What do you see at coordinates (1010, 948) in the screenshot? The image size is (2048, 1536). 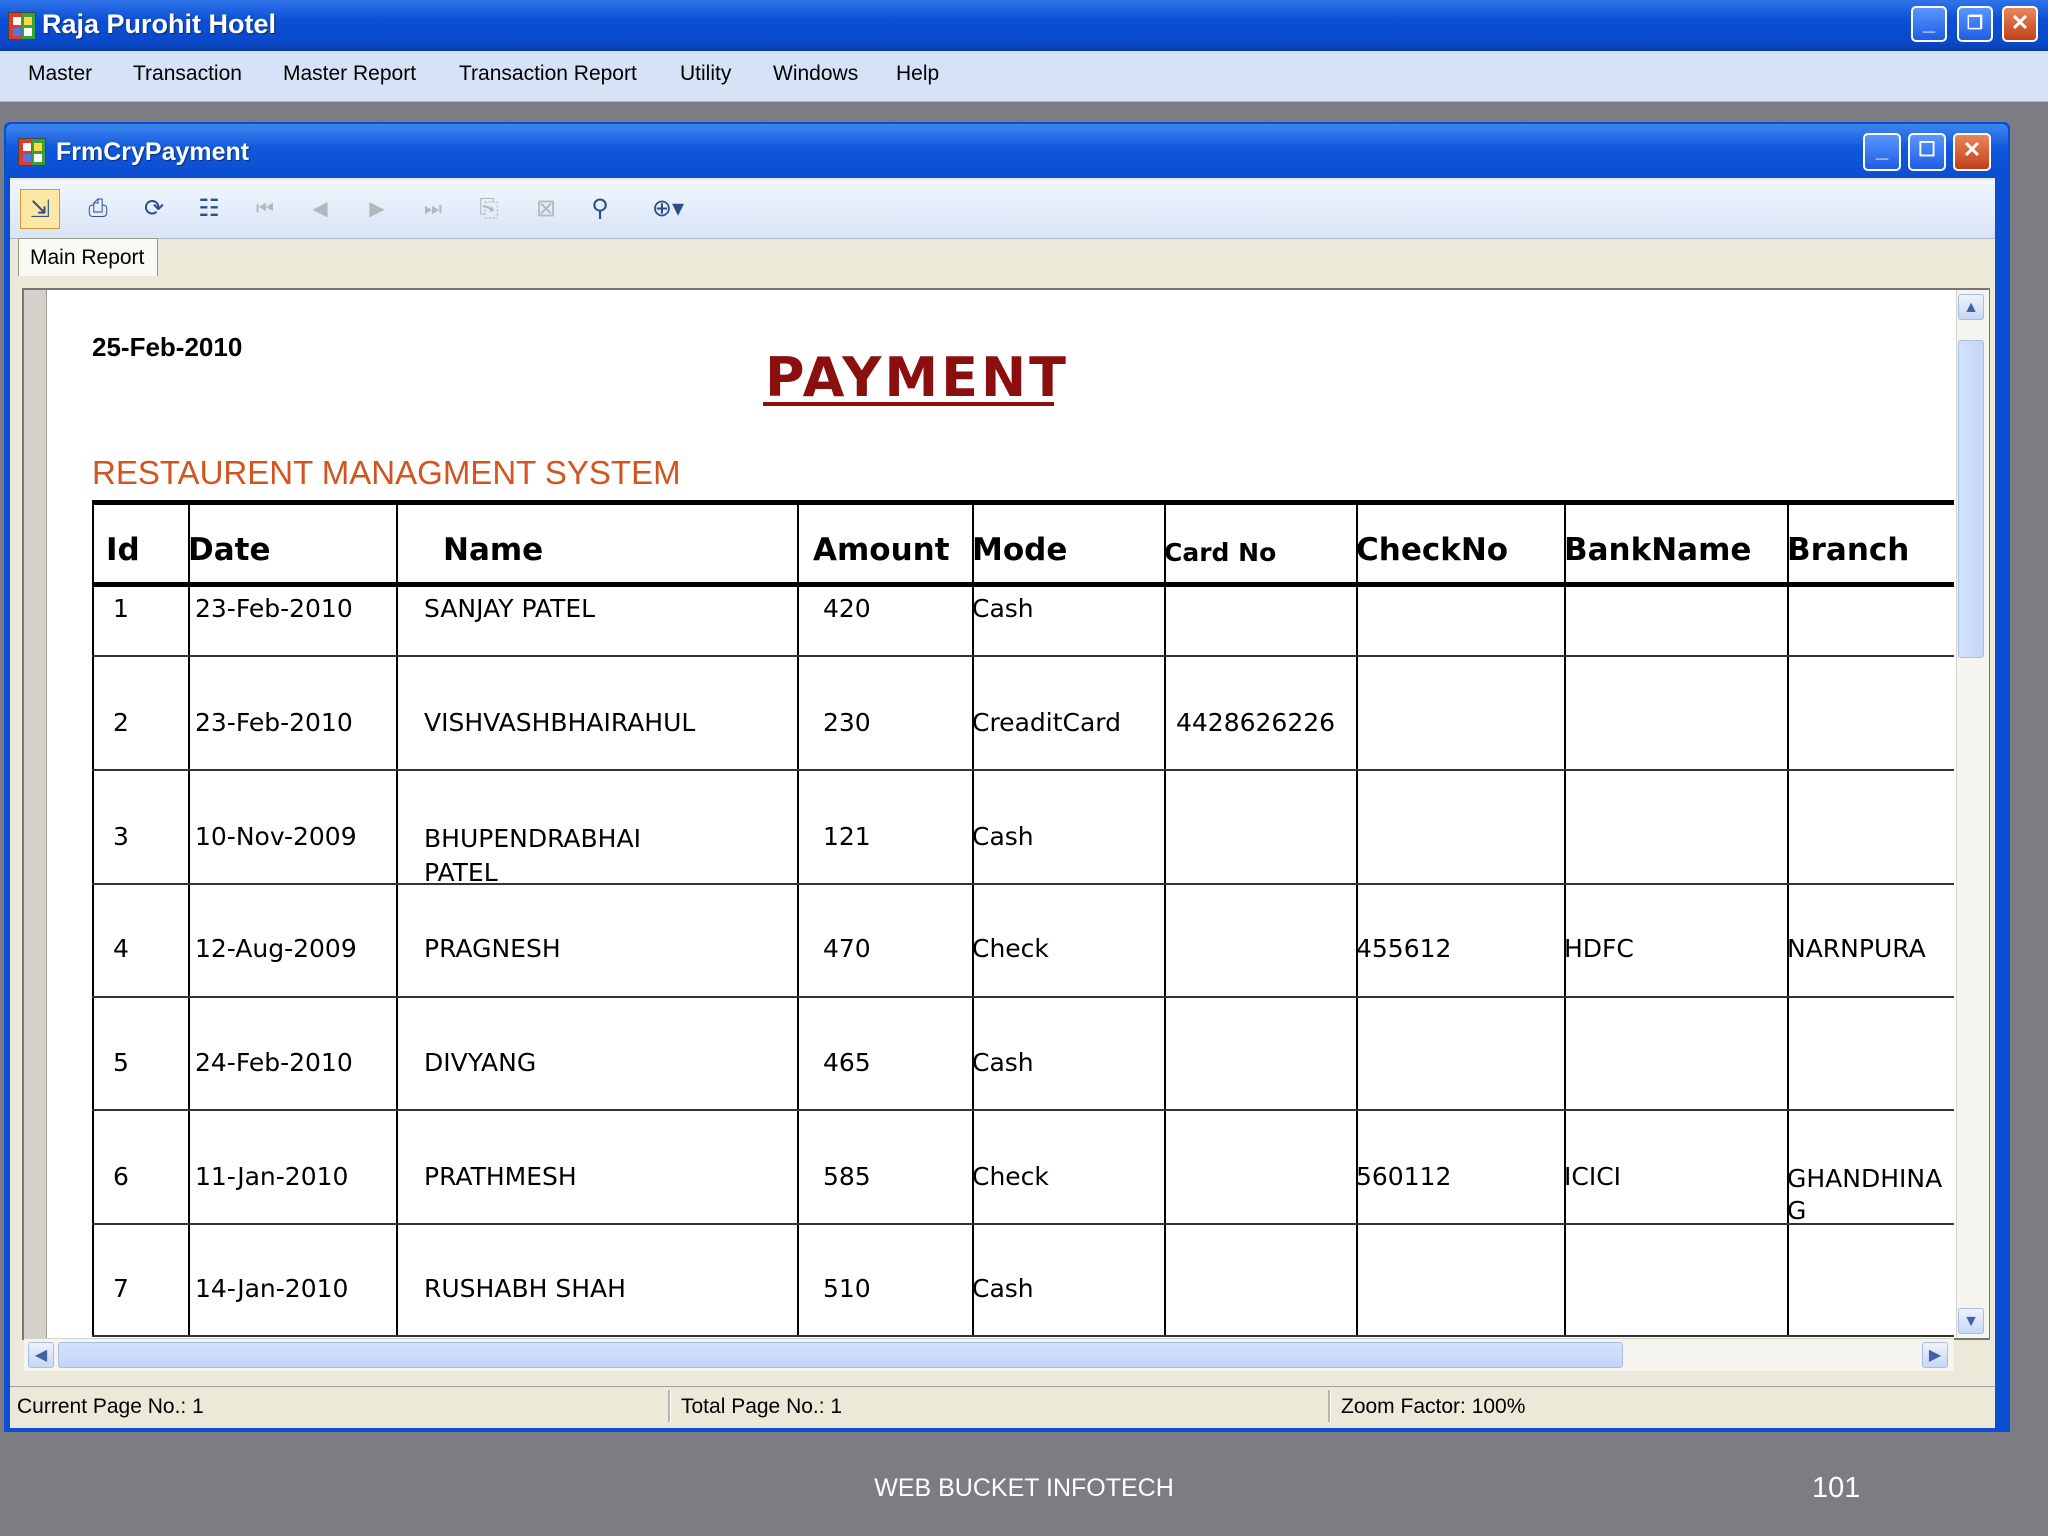 I see `cell-mode: Check` at bounding box center [1010, 948].